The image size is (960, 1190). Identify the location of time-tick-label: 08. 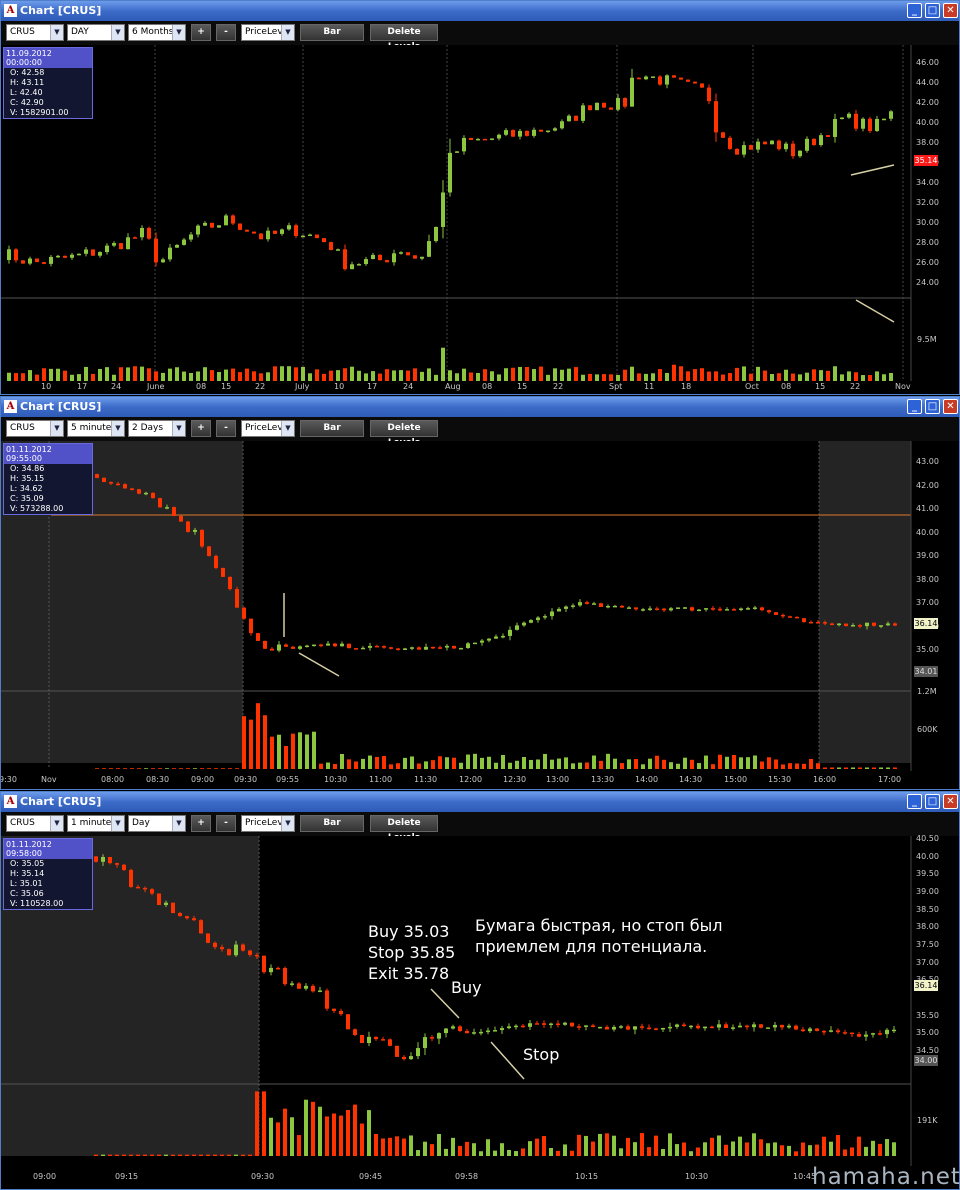
(201, 386).